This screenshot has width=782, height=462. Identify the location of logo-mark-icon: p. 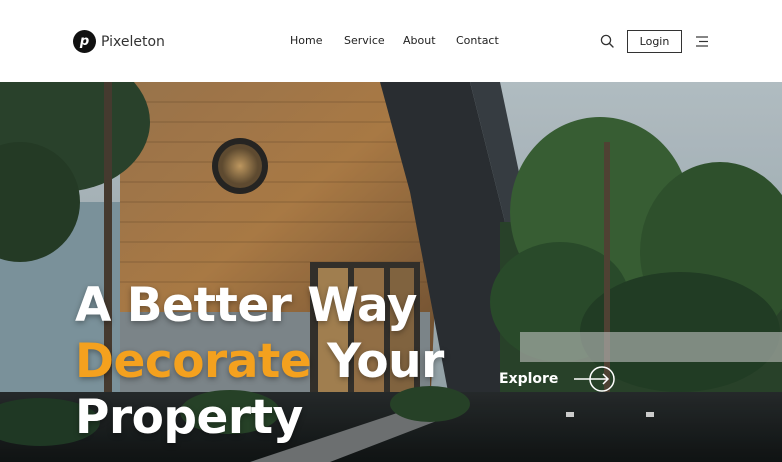
(84, 41).